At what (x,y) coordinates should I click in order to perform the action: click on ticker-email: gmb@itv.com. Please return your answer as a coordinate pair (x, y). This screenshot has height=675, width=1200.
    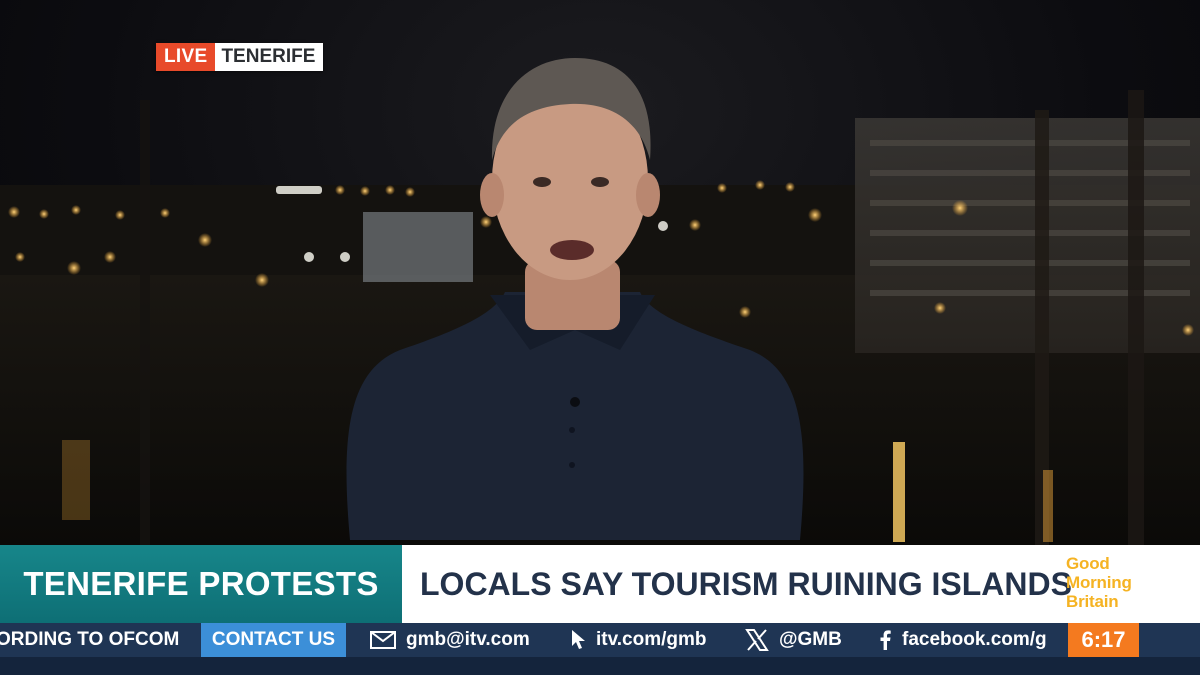
    Looking at the image, I should click on (450, 640).